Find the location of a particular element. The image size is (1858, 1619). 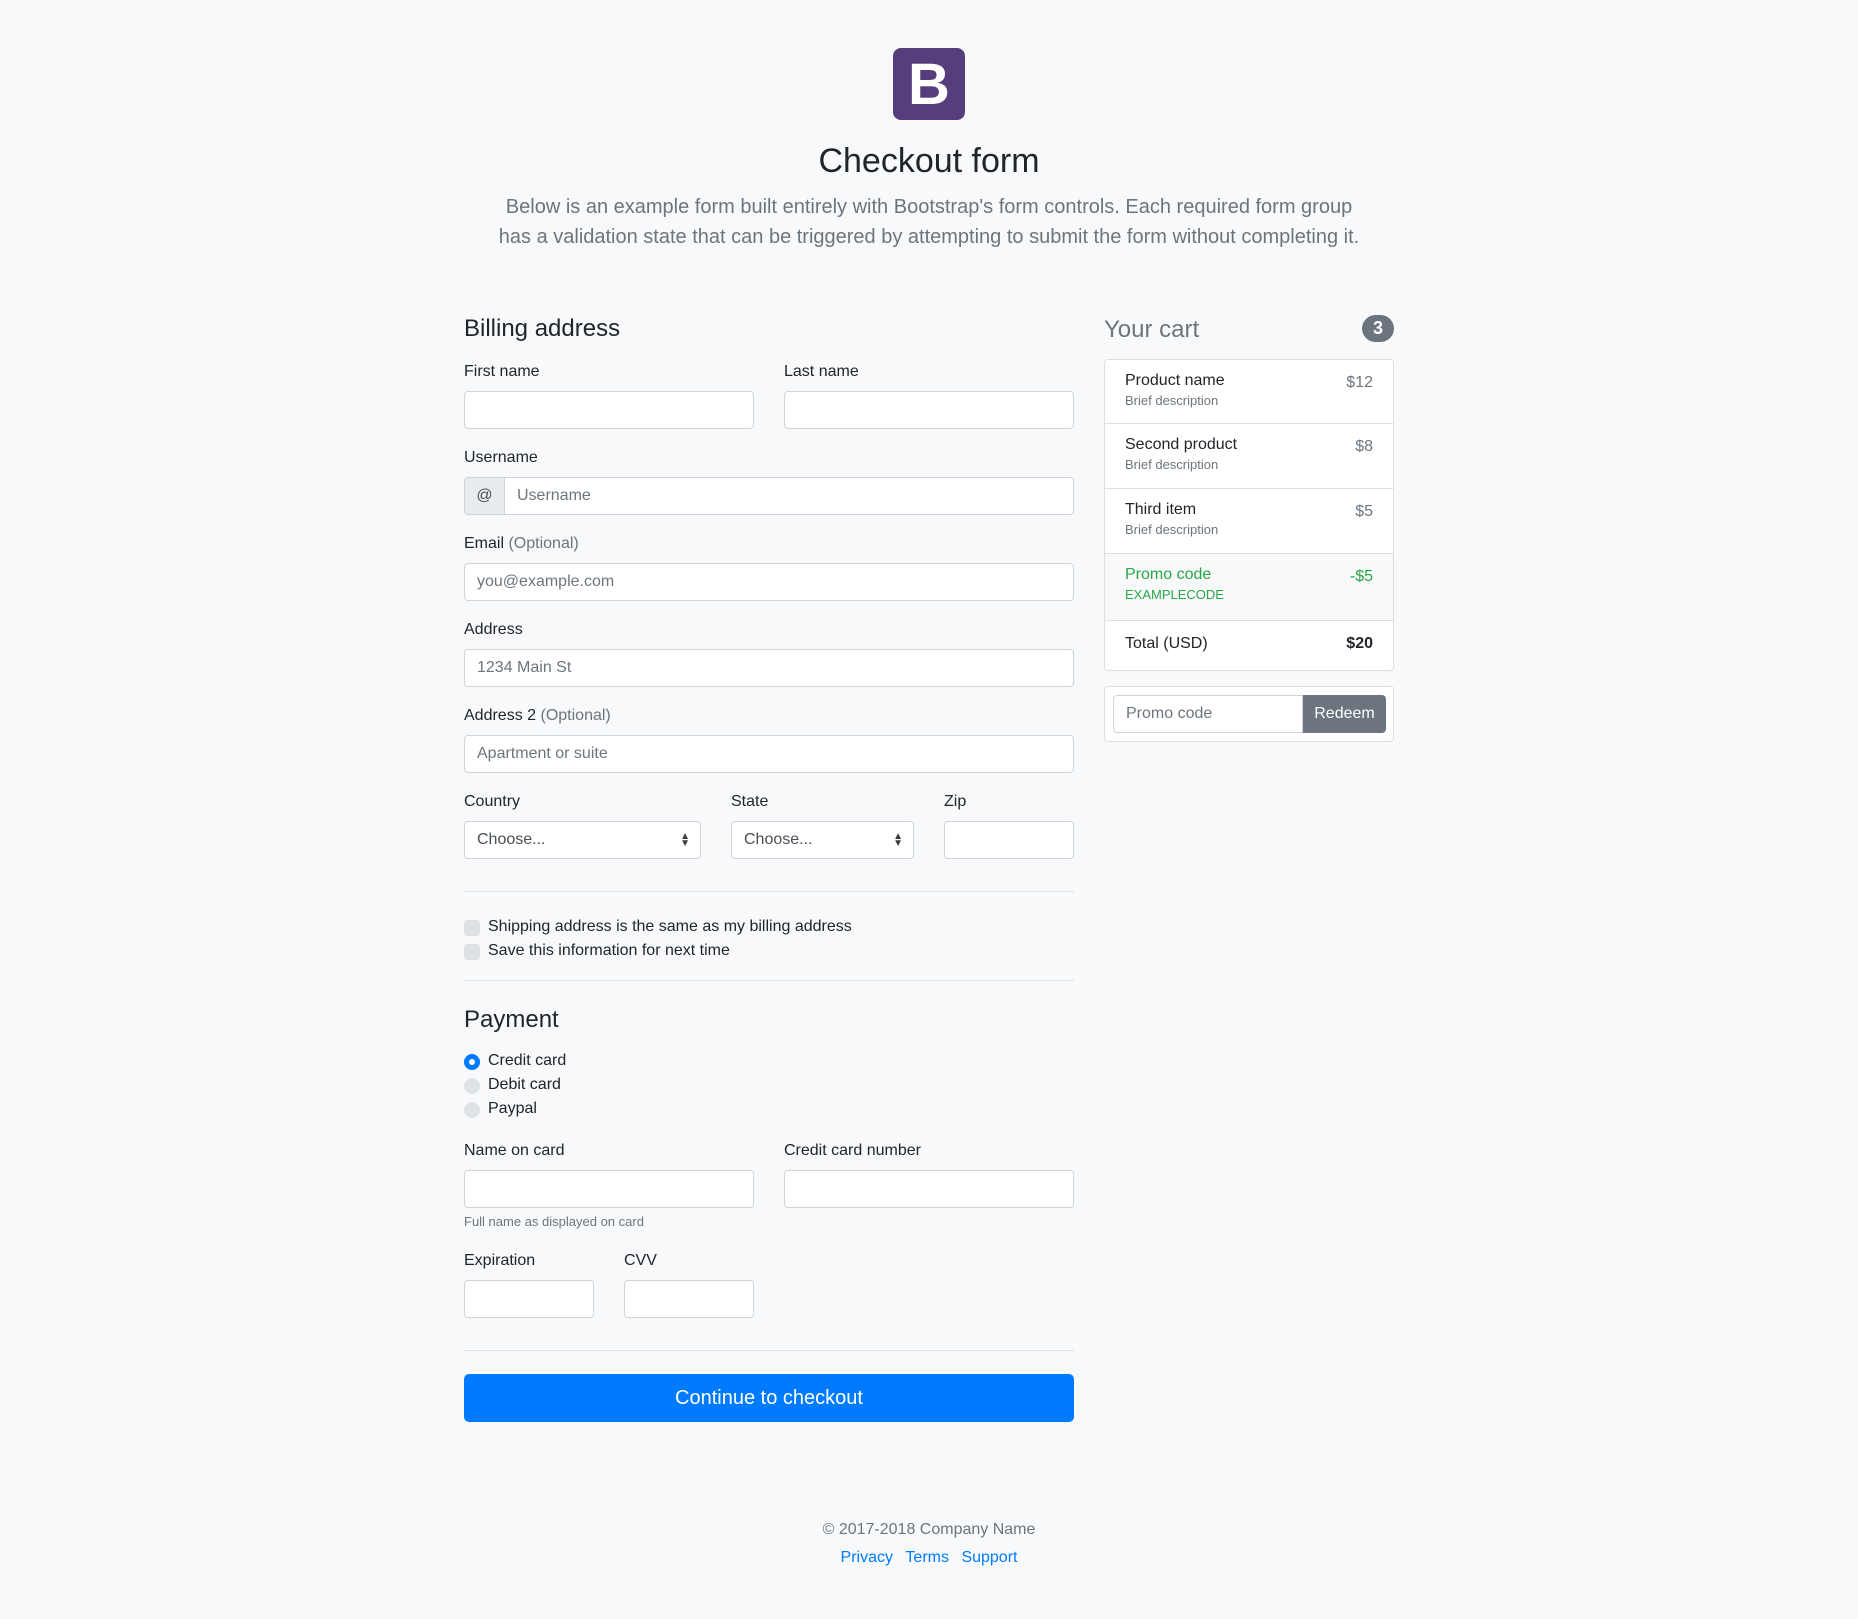

address2-label-text: Address 2 is located at coordinates (500, 715).